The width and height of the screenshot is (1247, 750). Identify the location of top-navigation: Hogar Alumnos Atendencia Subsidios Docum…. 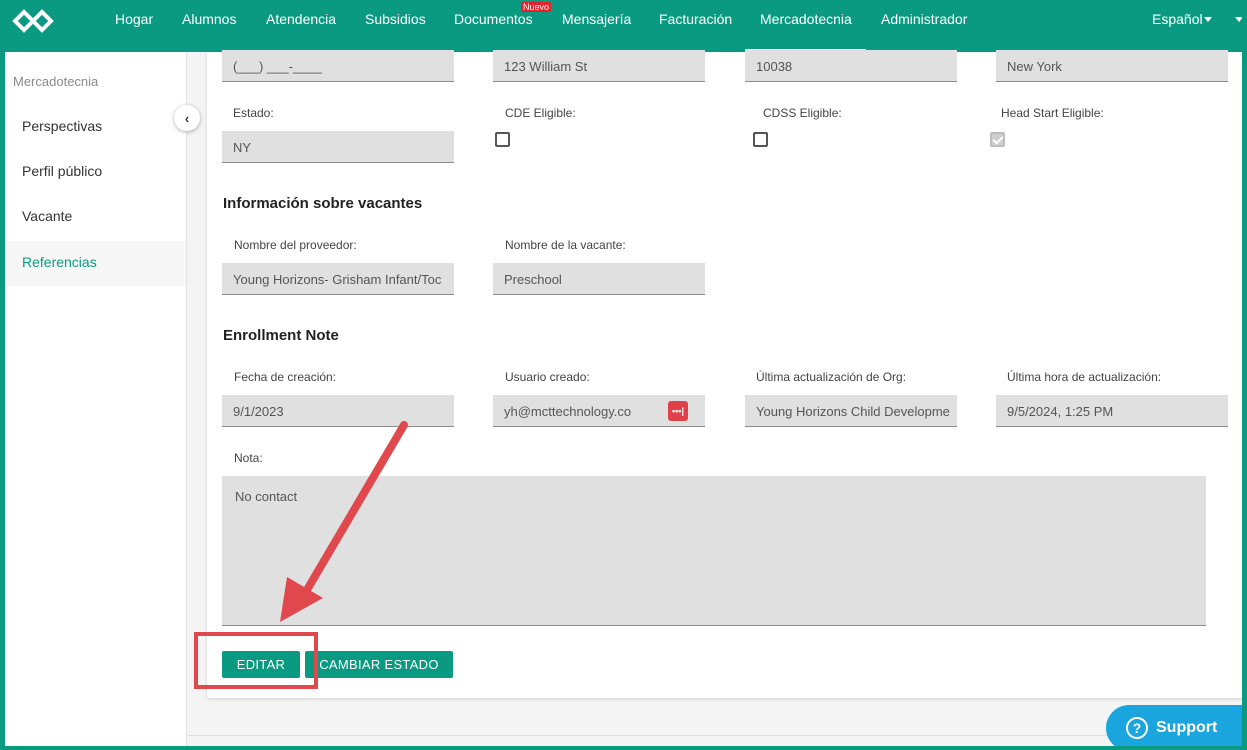
(623, 26).